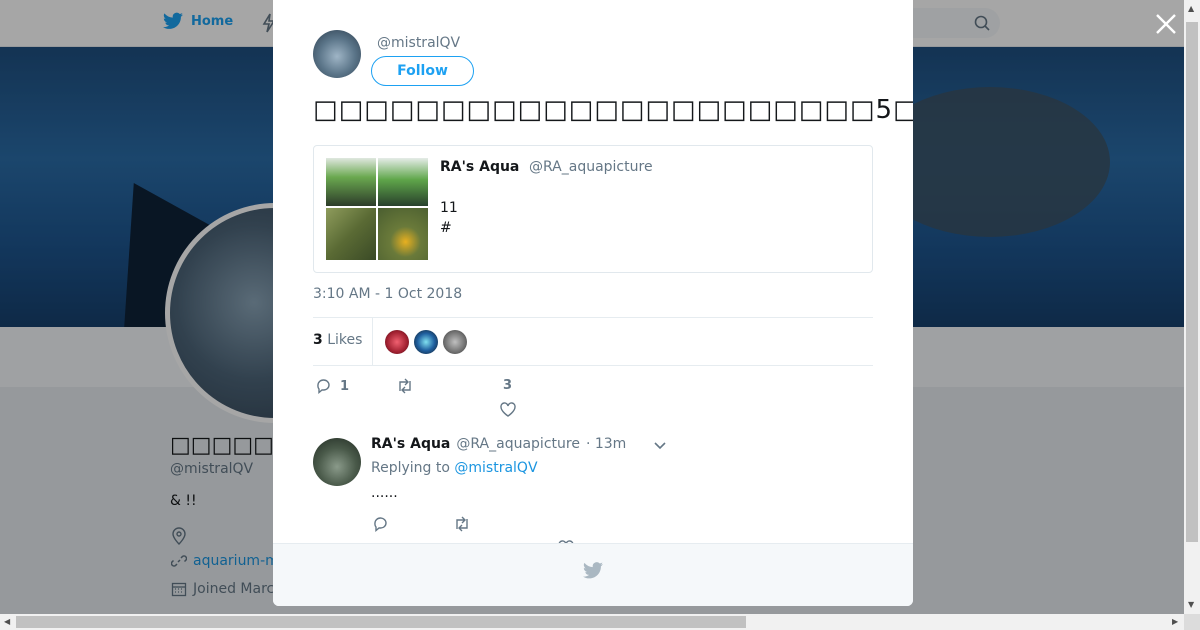 This screenshot has width=1200, height=630. Describe the element at coordinates (337, 54) in the screenshot. I see `author-avatar` at that location.